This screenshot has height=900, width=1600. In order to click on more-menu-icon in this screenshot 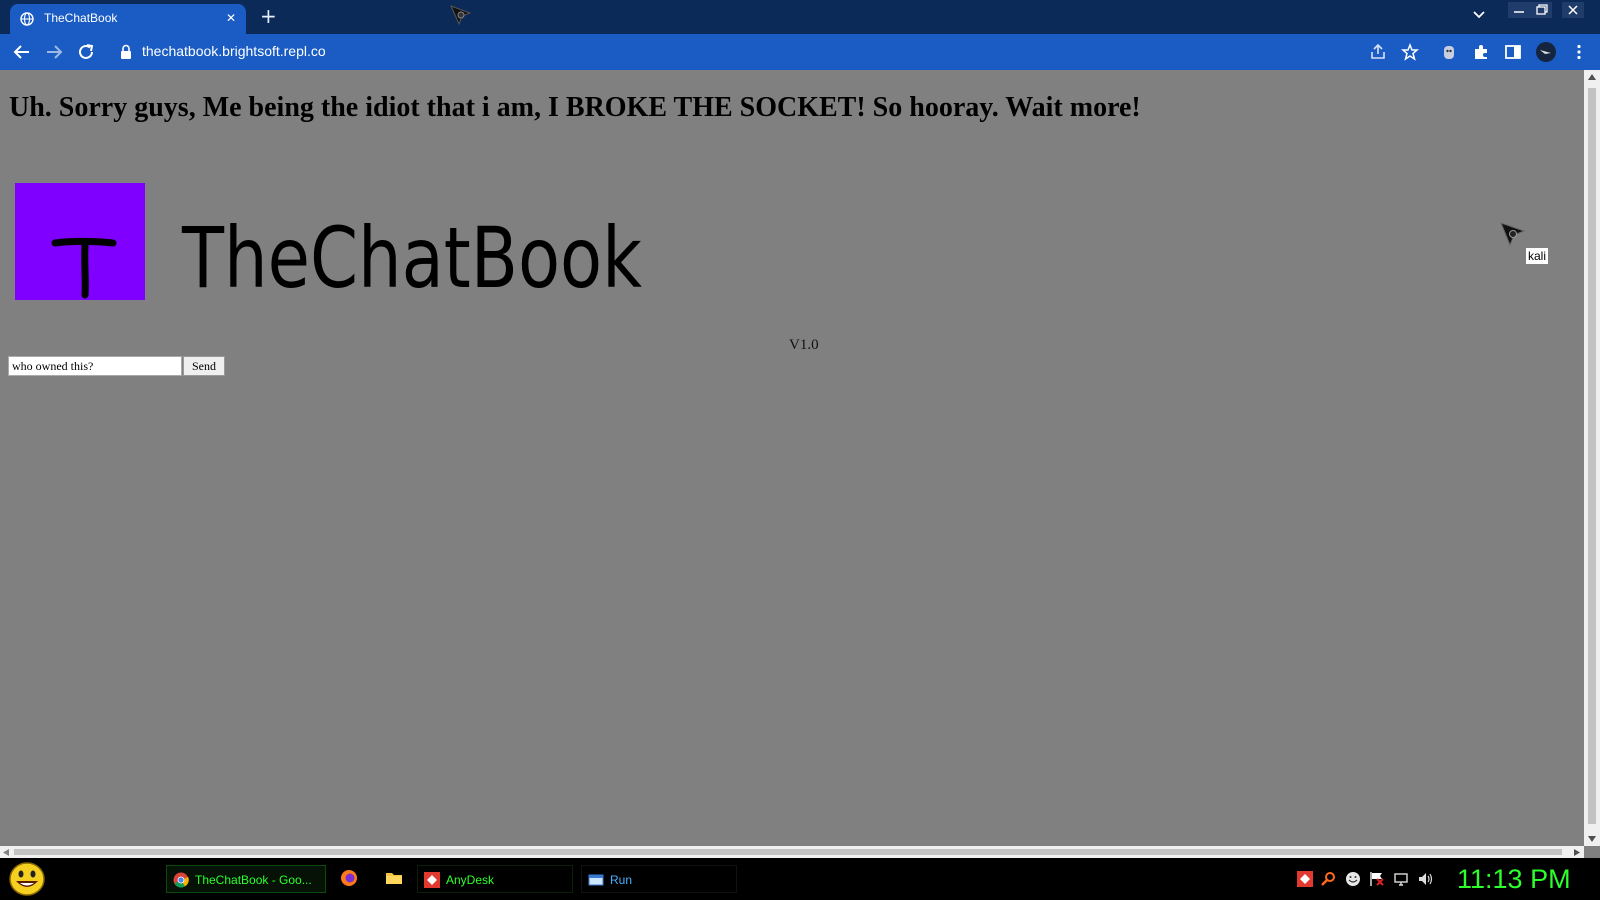, I will do `click(1579, 52)`.